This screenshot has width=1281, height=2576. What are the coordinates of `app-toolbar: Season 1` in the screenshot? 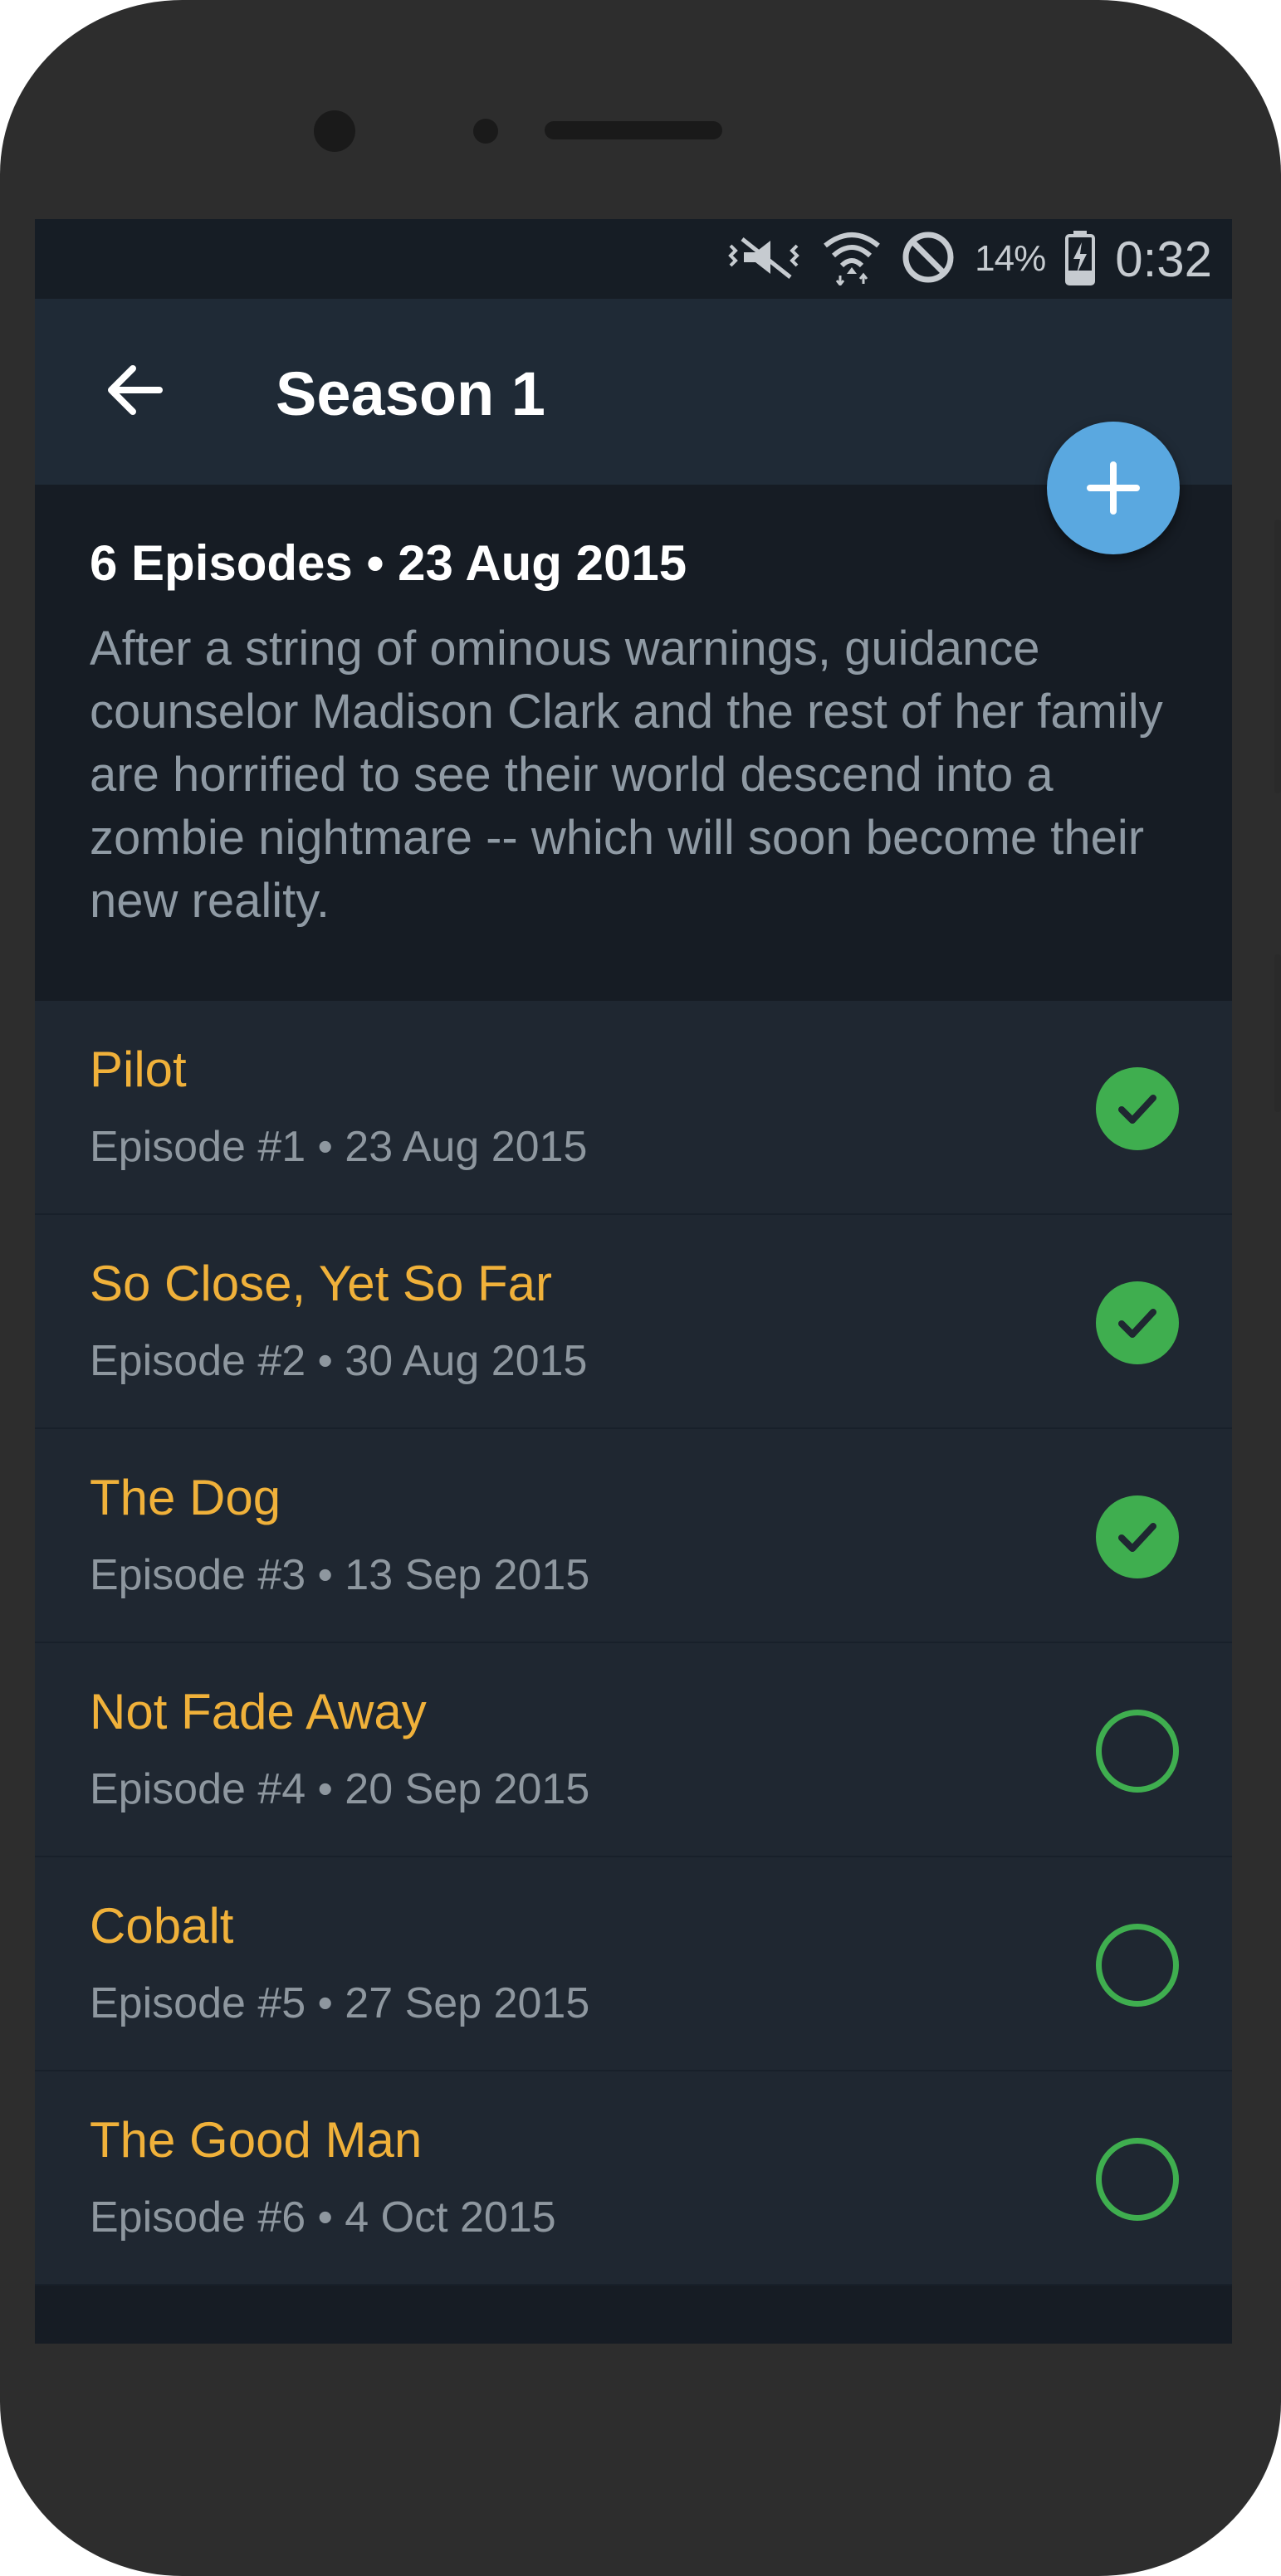 It's located at (633, 392).